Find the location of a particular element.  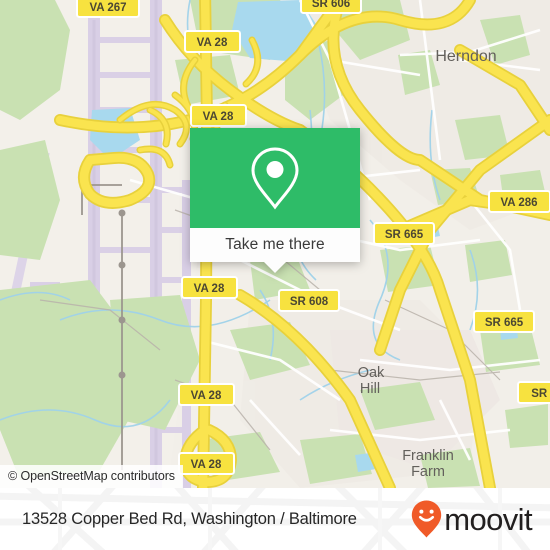

moovit-wordmark: moovit is located at coordinates (488, 519).